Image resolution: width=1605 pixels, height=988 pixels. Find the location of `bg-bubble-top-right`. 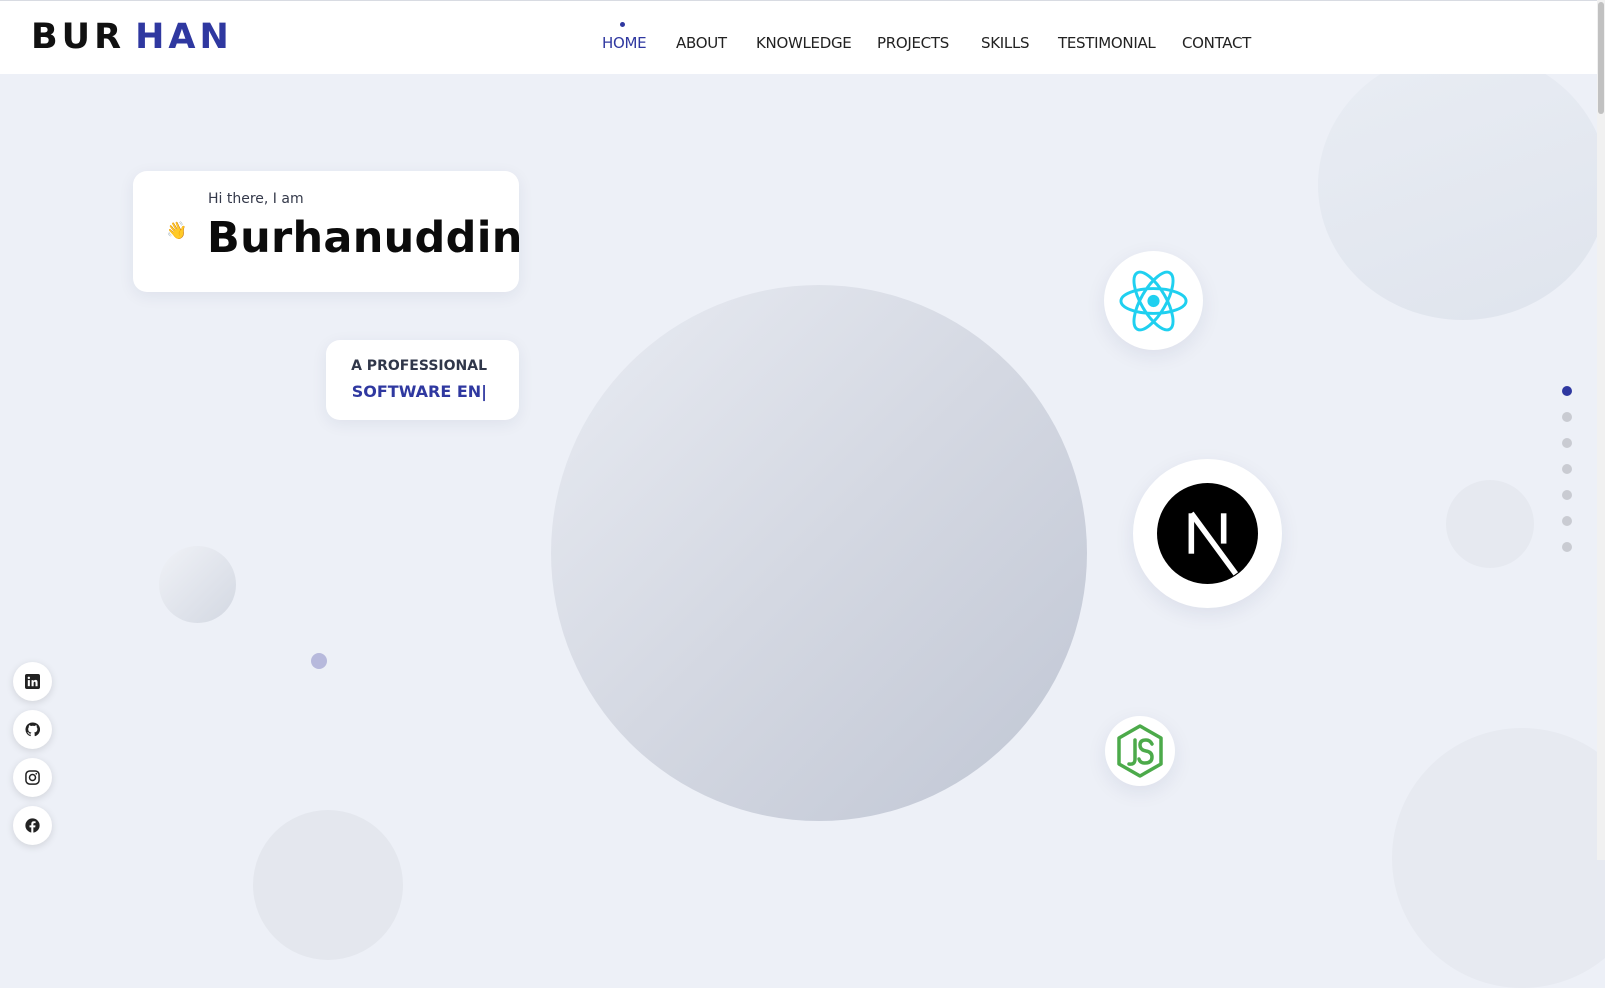

bg-bubble-top-right is located at coordinates (1461, 185).